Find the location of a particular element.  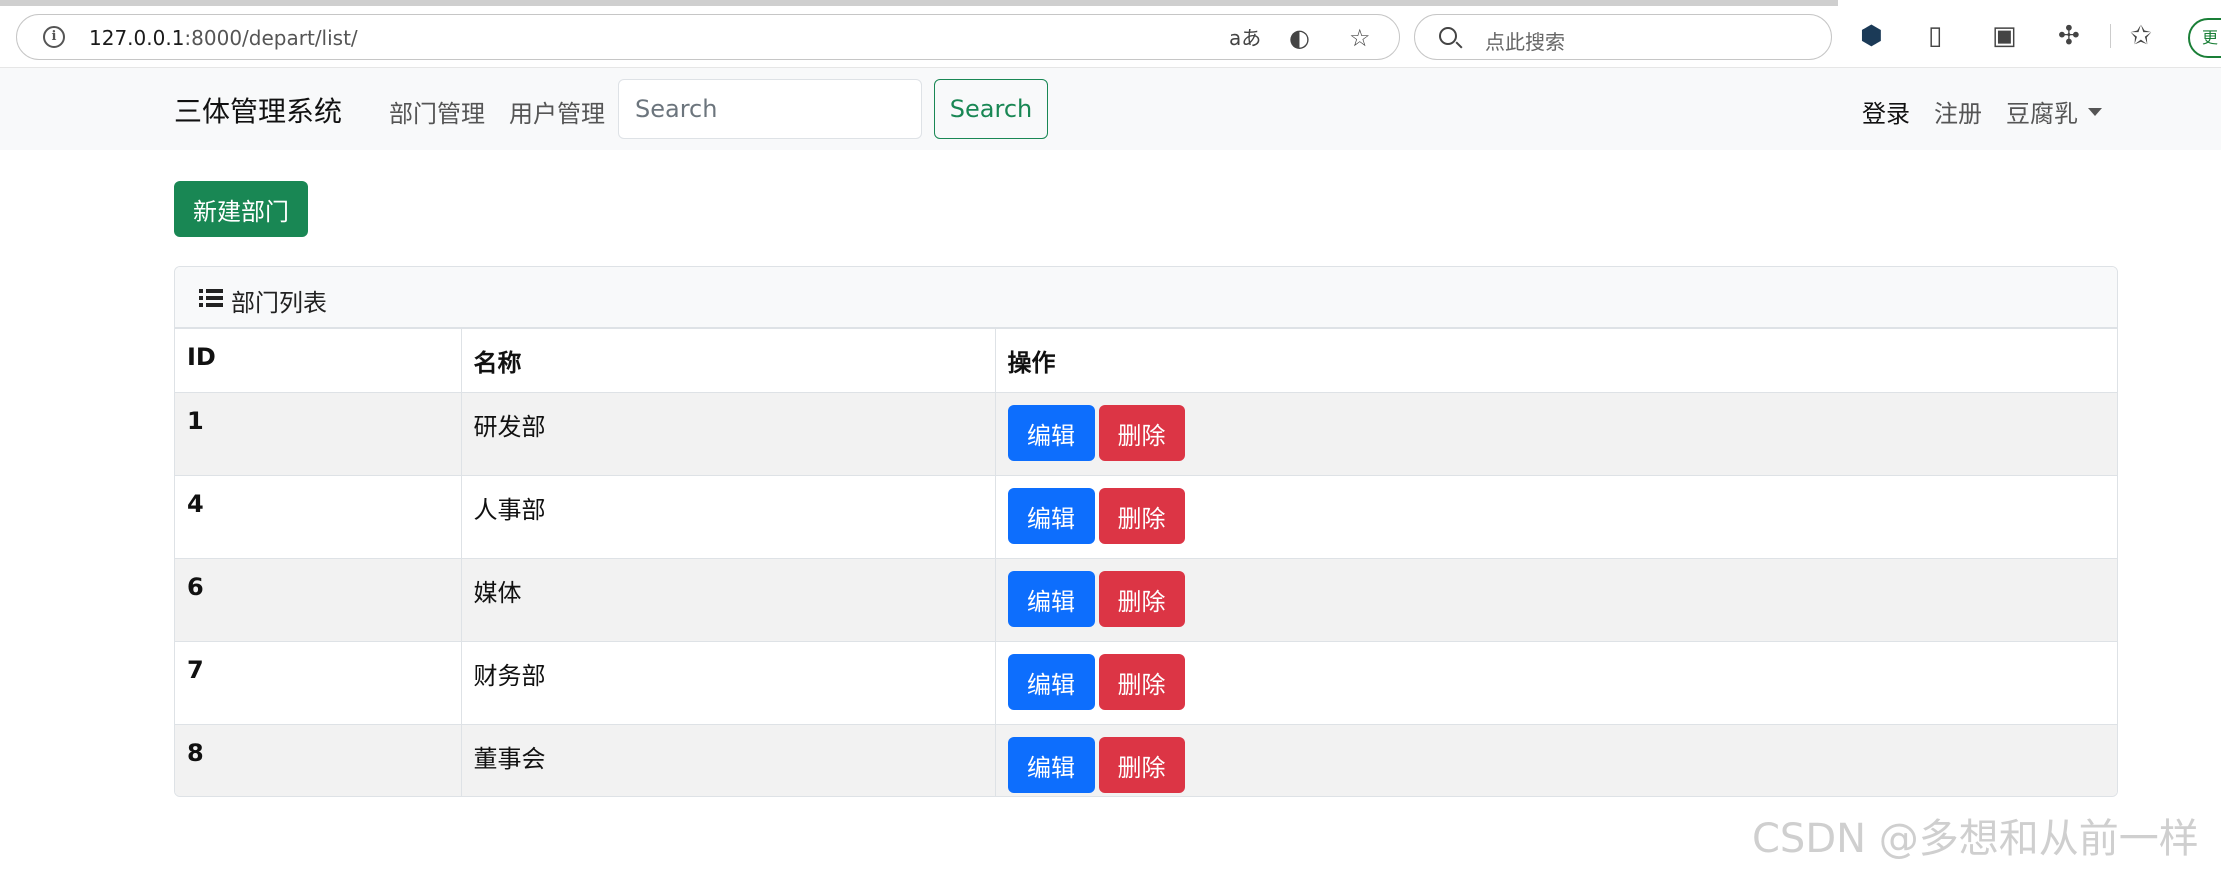

table-row: 4 人事部 编辑 删除 is located at coordinates (1146, 517).